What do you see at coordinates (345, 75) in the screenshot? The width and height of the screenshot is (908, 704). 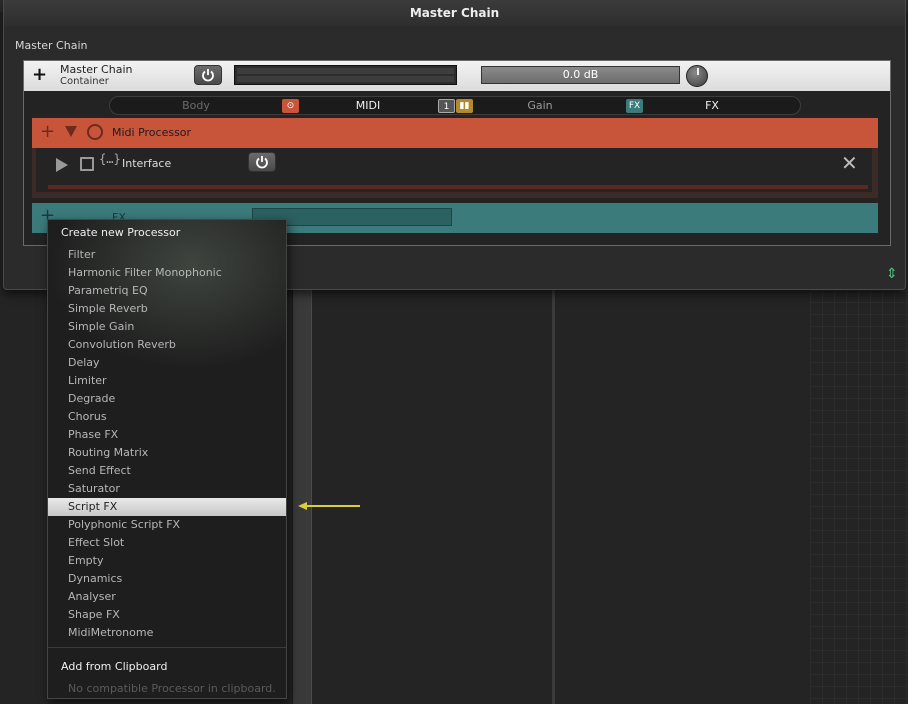 I see `level-meter` at bounding box center [345, 75].